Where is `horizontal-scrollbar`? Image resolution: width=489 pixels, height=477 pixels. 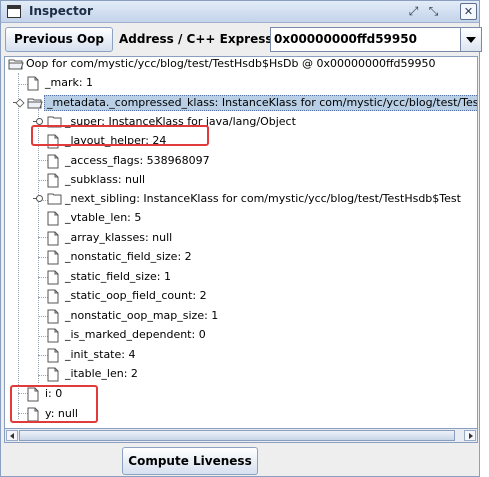 horizontal-scrollbar is located at coordinates (241, 436).